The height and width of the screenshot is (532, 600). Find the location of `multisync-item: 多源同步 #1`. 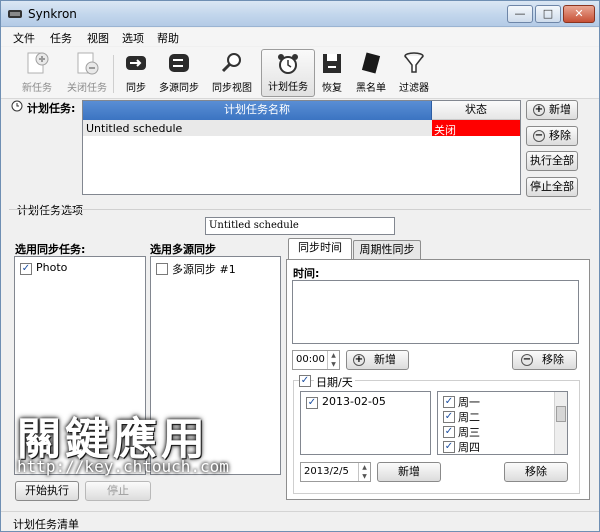

multisync-item: 多源同步 #1 is located at coordinates (204, 269).